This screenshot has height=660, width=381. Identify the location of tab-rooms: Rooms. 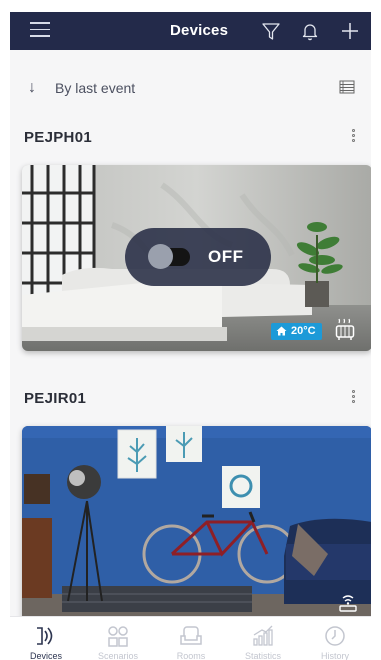
(191, 638).